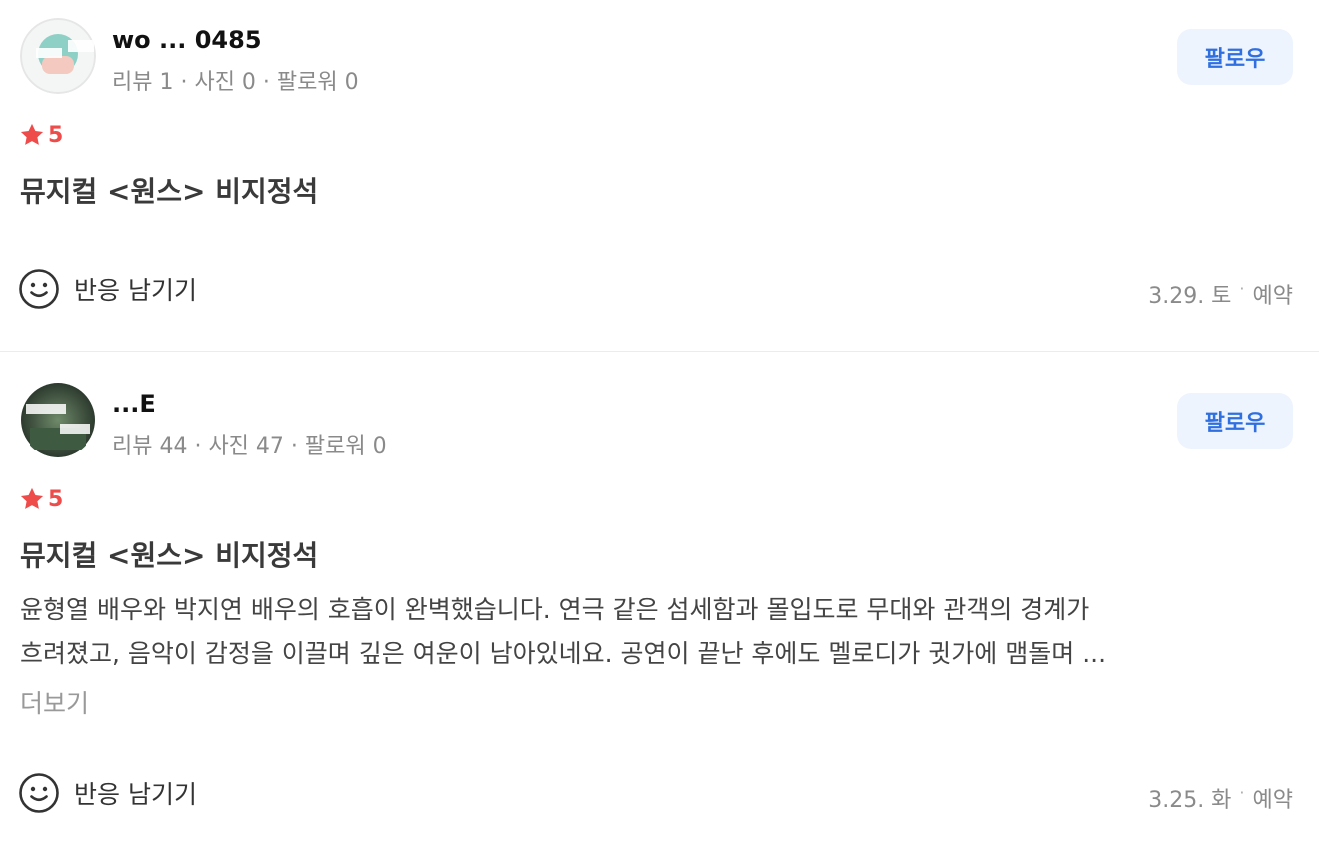 The height and width of the screenshot is (847, 1319). What do you see at coordinates (187, 39) in the screenshot?
I see `username: wo ... 0485` at bounding box center [187, 39].